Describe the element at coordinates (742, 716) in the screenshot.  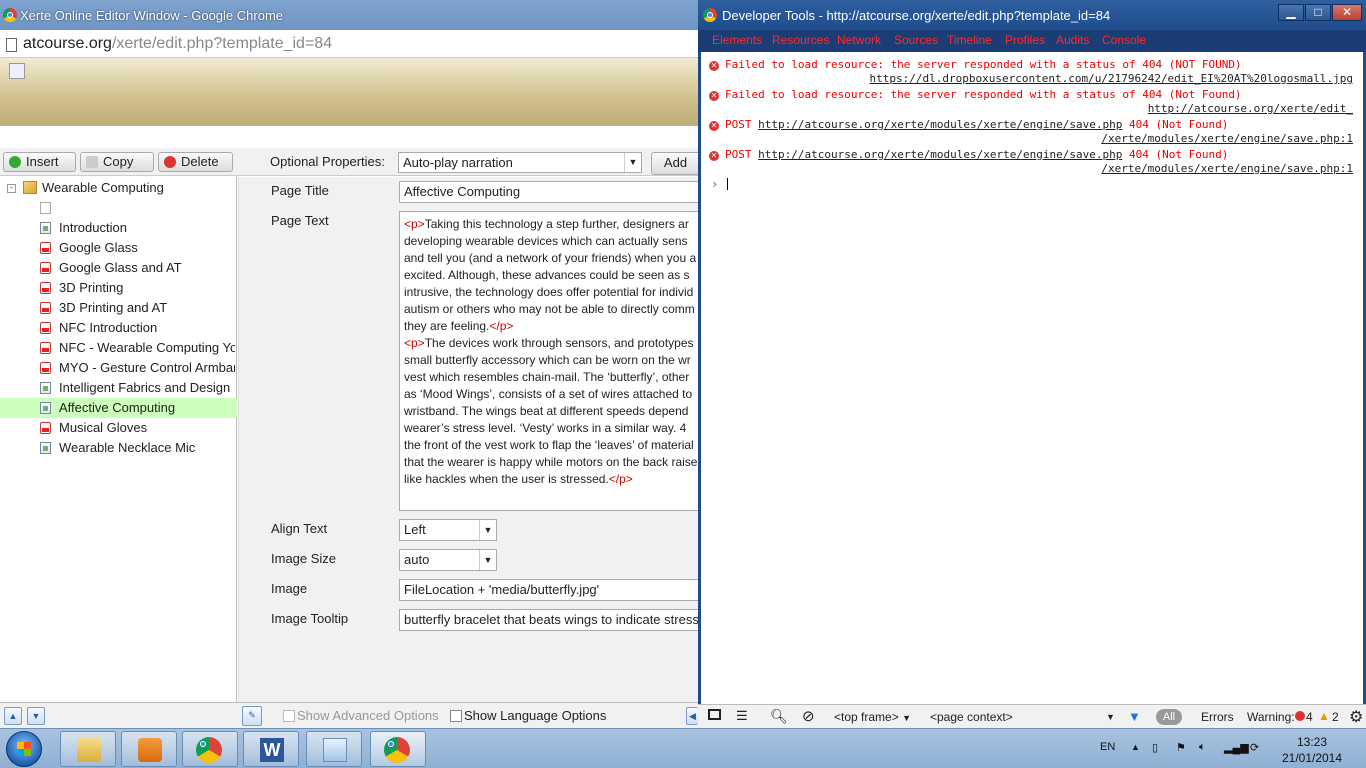
I see `show-drawer-icon: ☰` at that location.